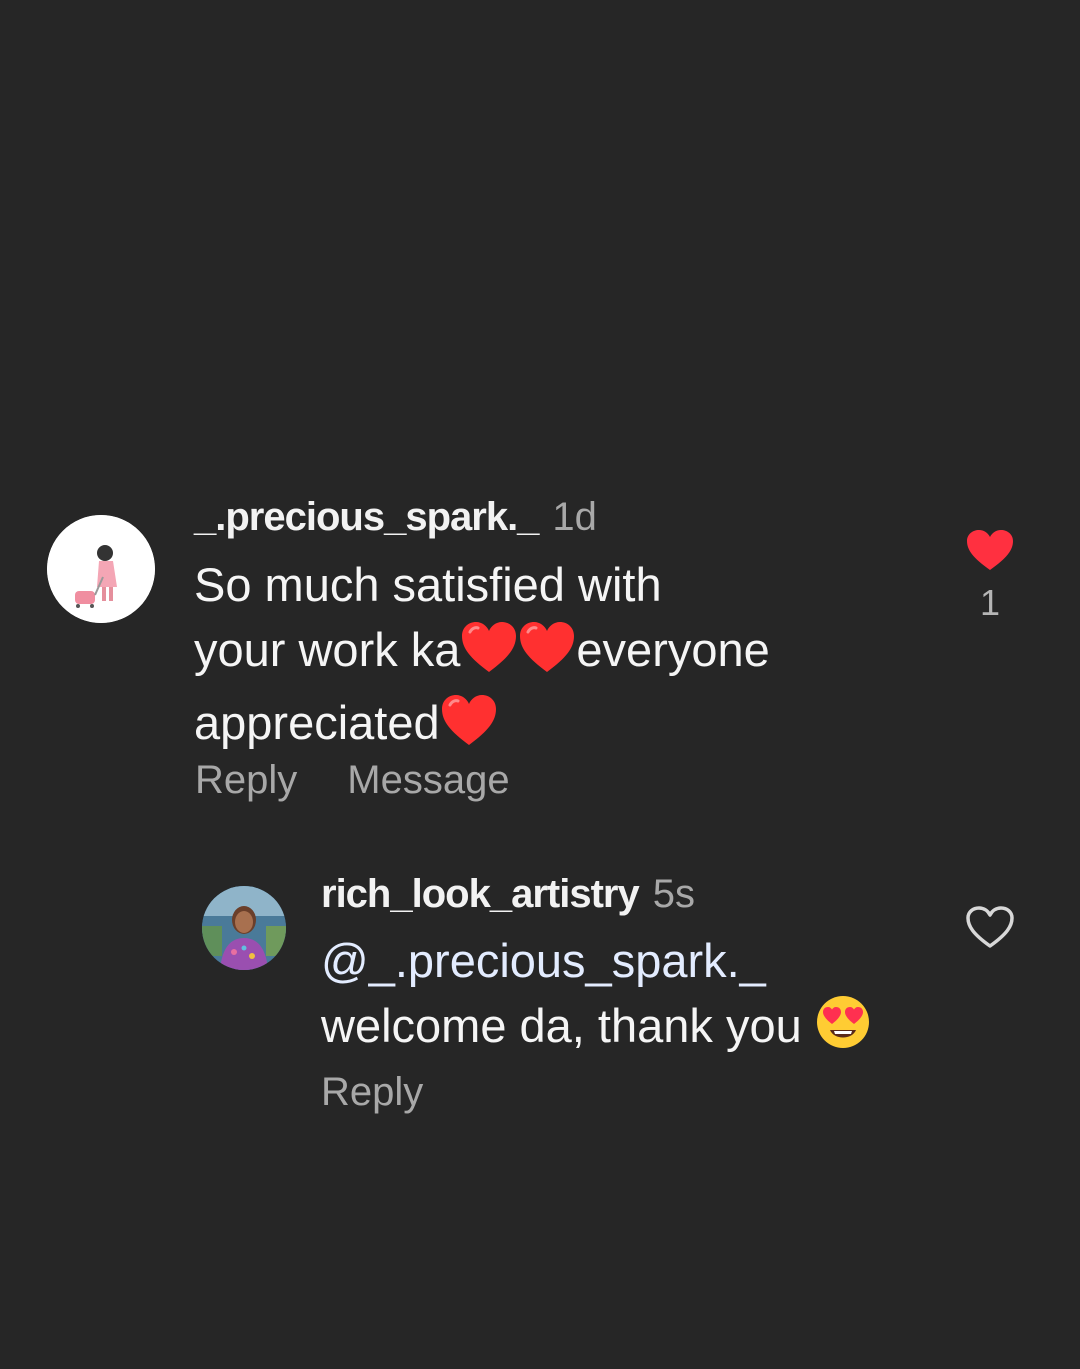  I want to click on comment-text-fragment: everyone, so click(673, 649).